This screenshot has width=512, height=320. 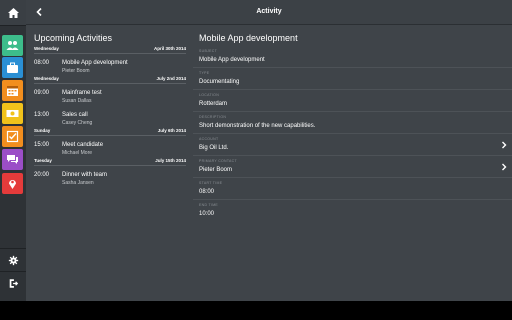 What do you see at coordinates (111, 95) in the screenshot?
I see `activity-item: 09:00 Mainframe test Susan Dallas` at bounding box center [111, 95].